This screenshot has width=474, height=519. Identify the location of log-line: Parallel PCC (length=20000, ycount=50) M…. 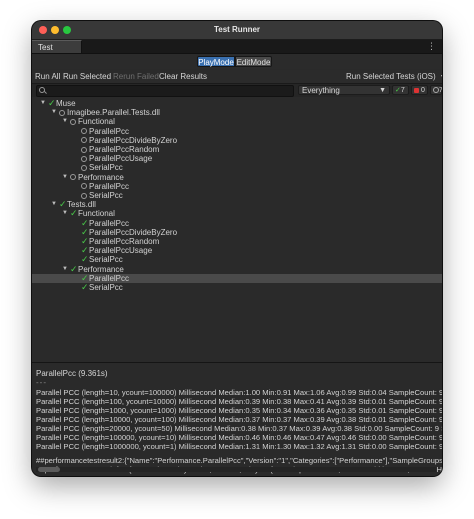
(239, 428).